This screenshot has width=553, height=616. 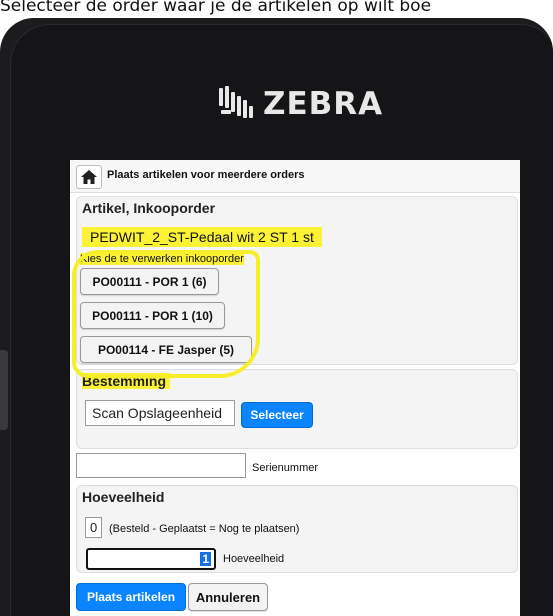 What do you see at coordinates (149, 281) in the screenshot?
I see `order-button-1: PO00111 - POR 1 (6)` at bounding box center [149, 281].